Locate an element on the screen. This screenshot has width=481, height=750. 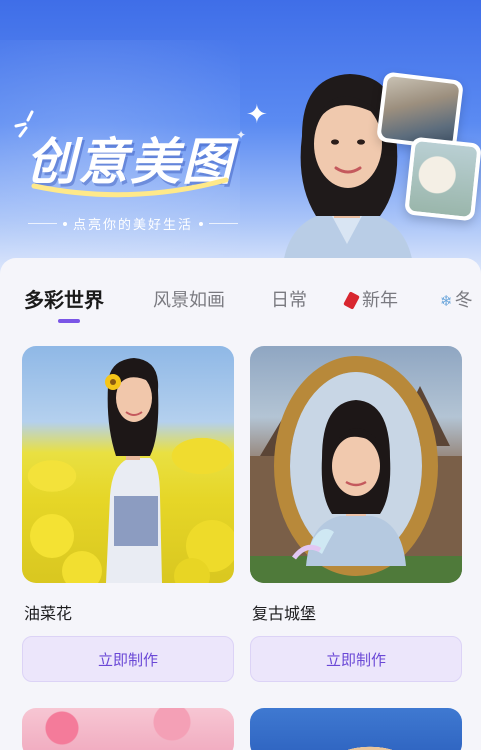
canola-field-portrait is located at coordinates (132, 470).